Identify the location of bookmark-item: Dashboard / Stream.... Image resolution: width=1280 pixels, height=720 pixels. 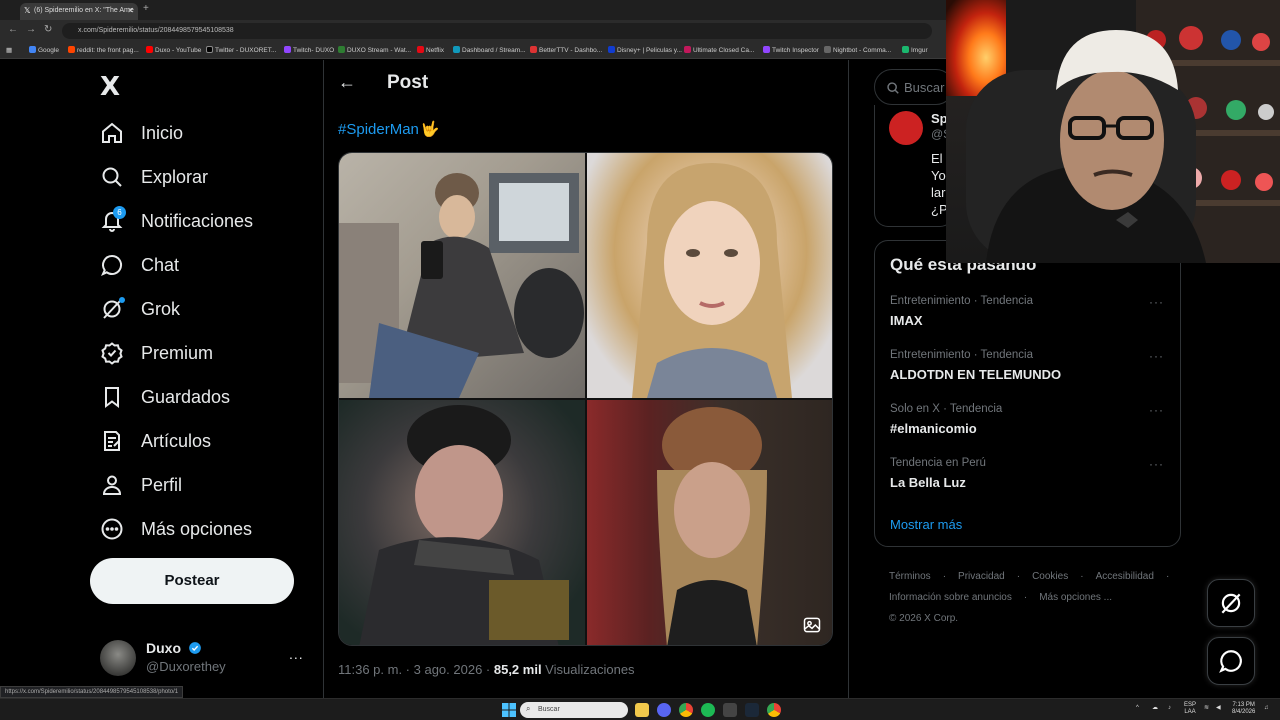
(489, 50).